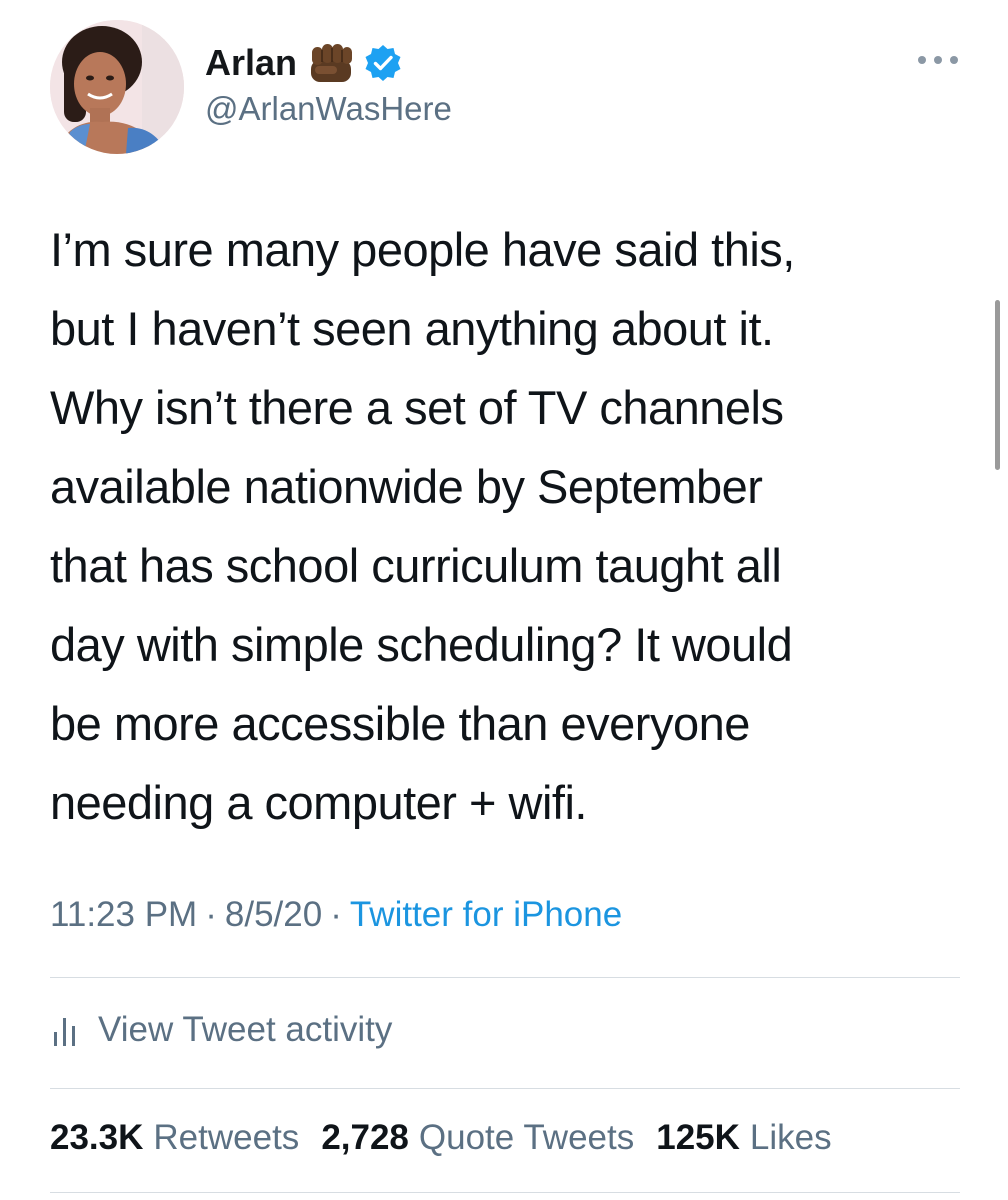 Image resolution: width=1008 pixels, height=1200 pixels. I want to click on quote-tweets-label: Quote Tweets, so click(526, 1137).